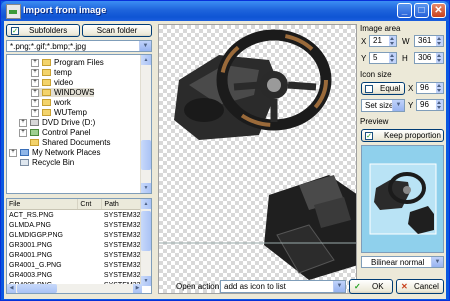  Describe the element at coordinates (43, 30) in the screenshot. I see `subfolders-toggle: ✓ Subfolders` at that location.